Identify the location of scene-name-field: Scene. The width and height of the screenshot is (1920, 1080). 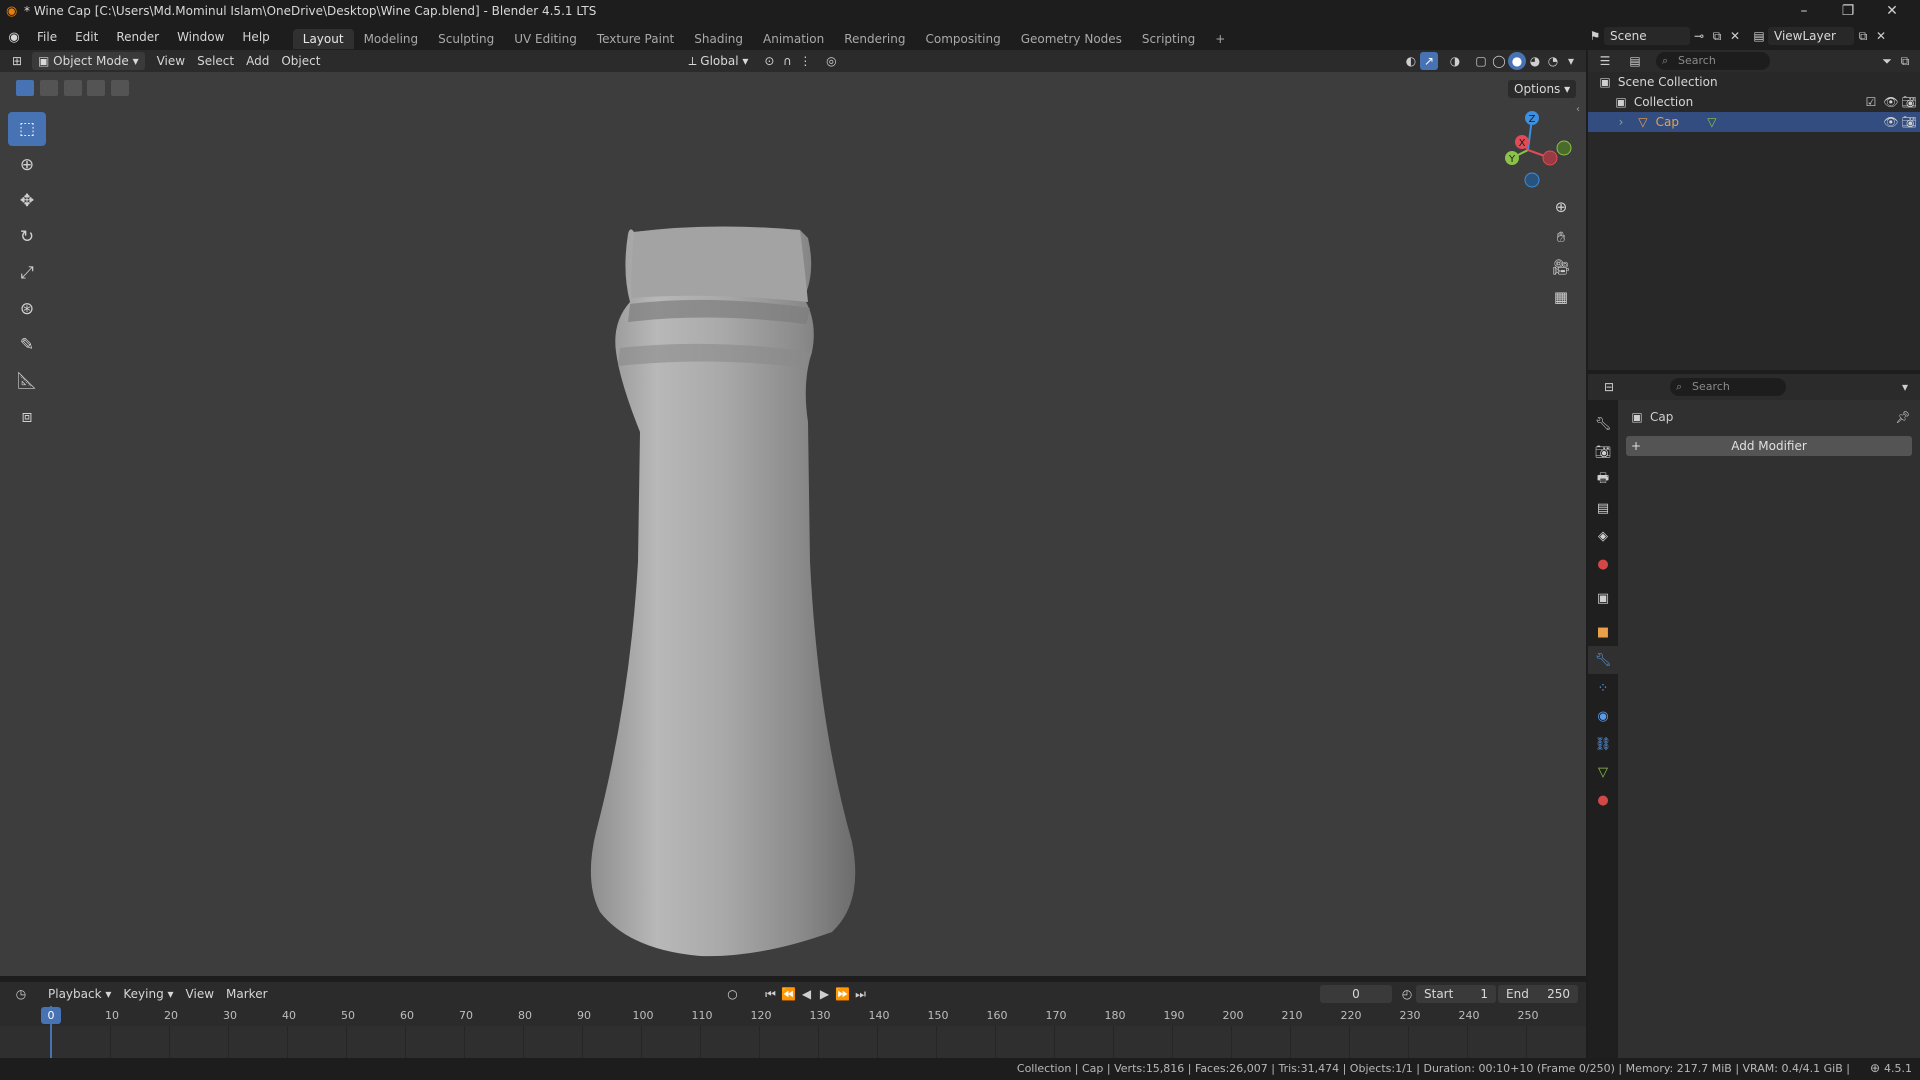
(1647, 36).